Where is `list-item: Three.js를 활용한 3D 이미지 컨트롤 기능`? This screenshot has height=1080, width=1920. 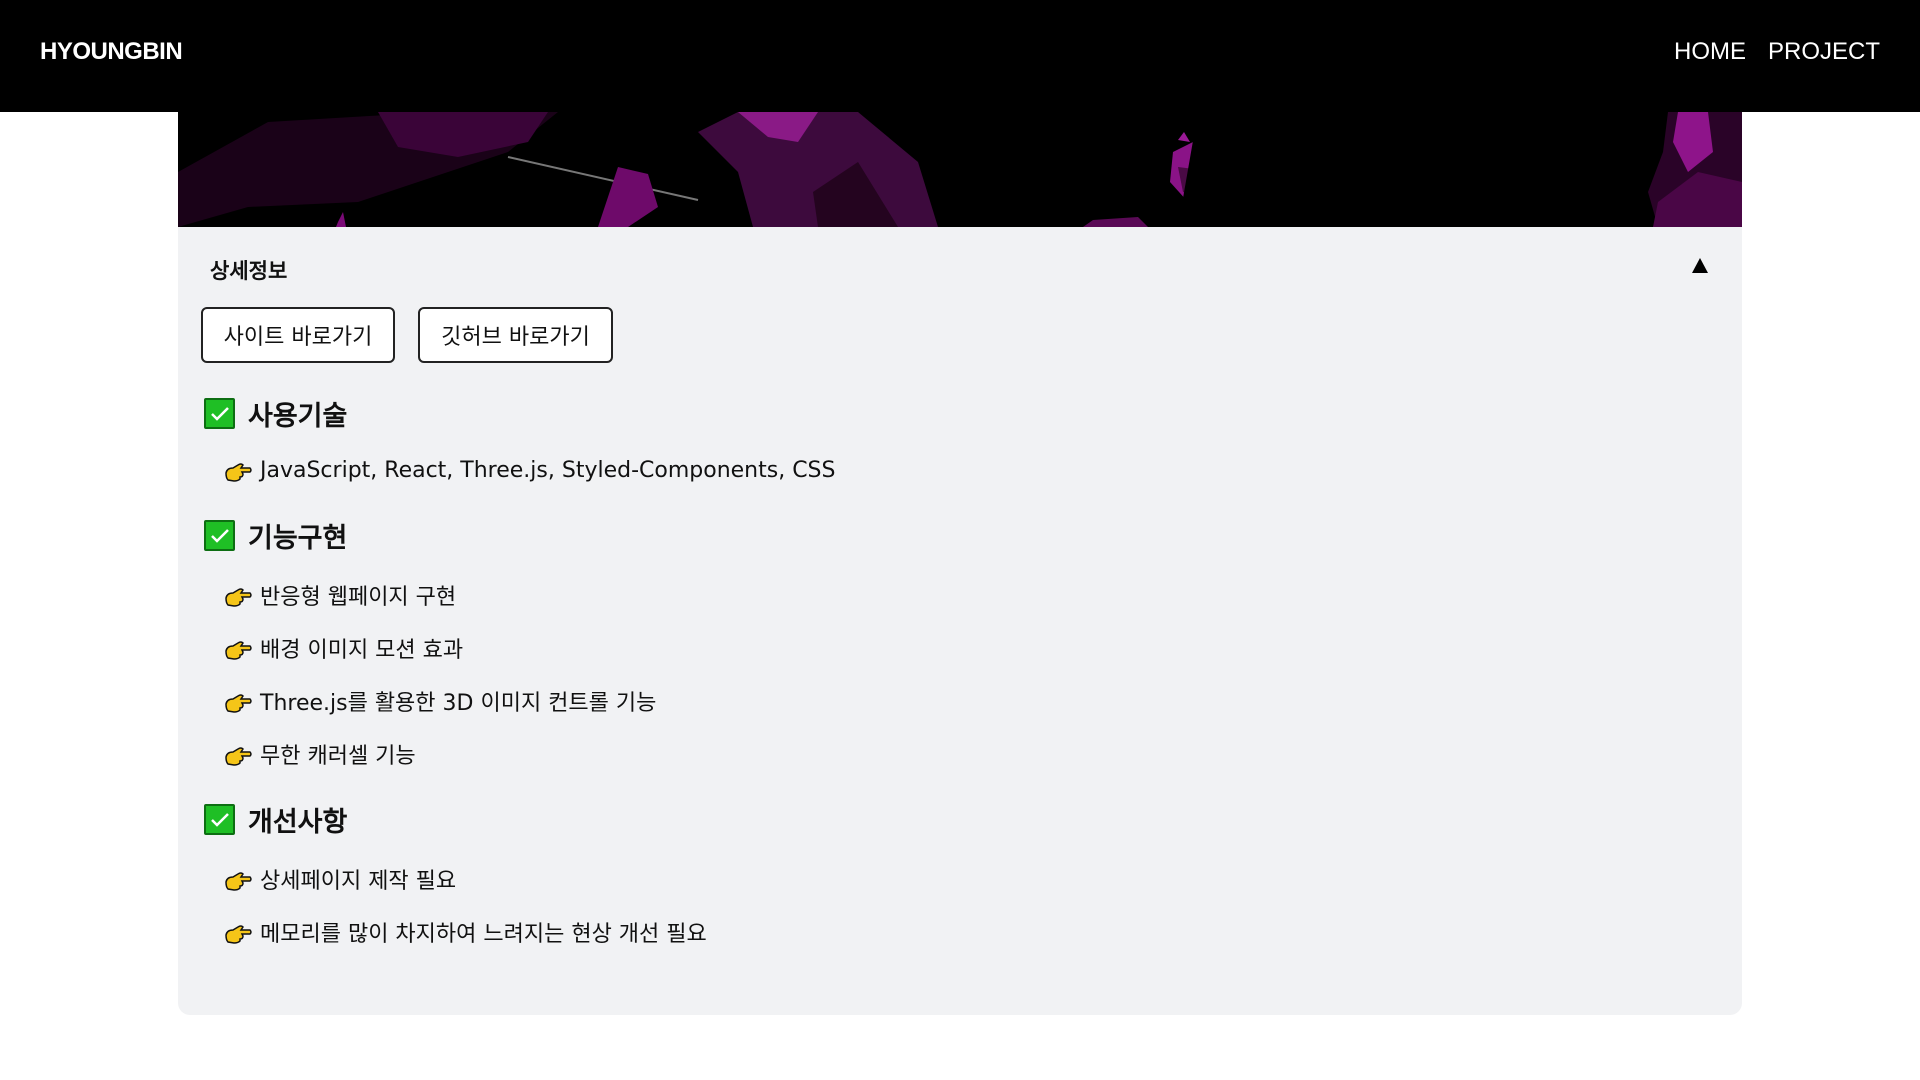
list-item: Three.js를 활용한 3D 이미지 컨트롤 기능 is located at coordinates (440, 701).